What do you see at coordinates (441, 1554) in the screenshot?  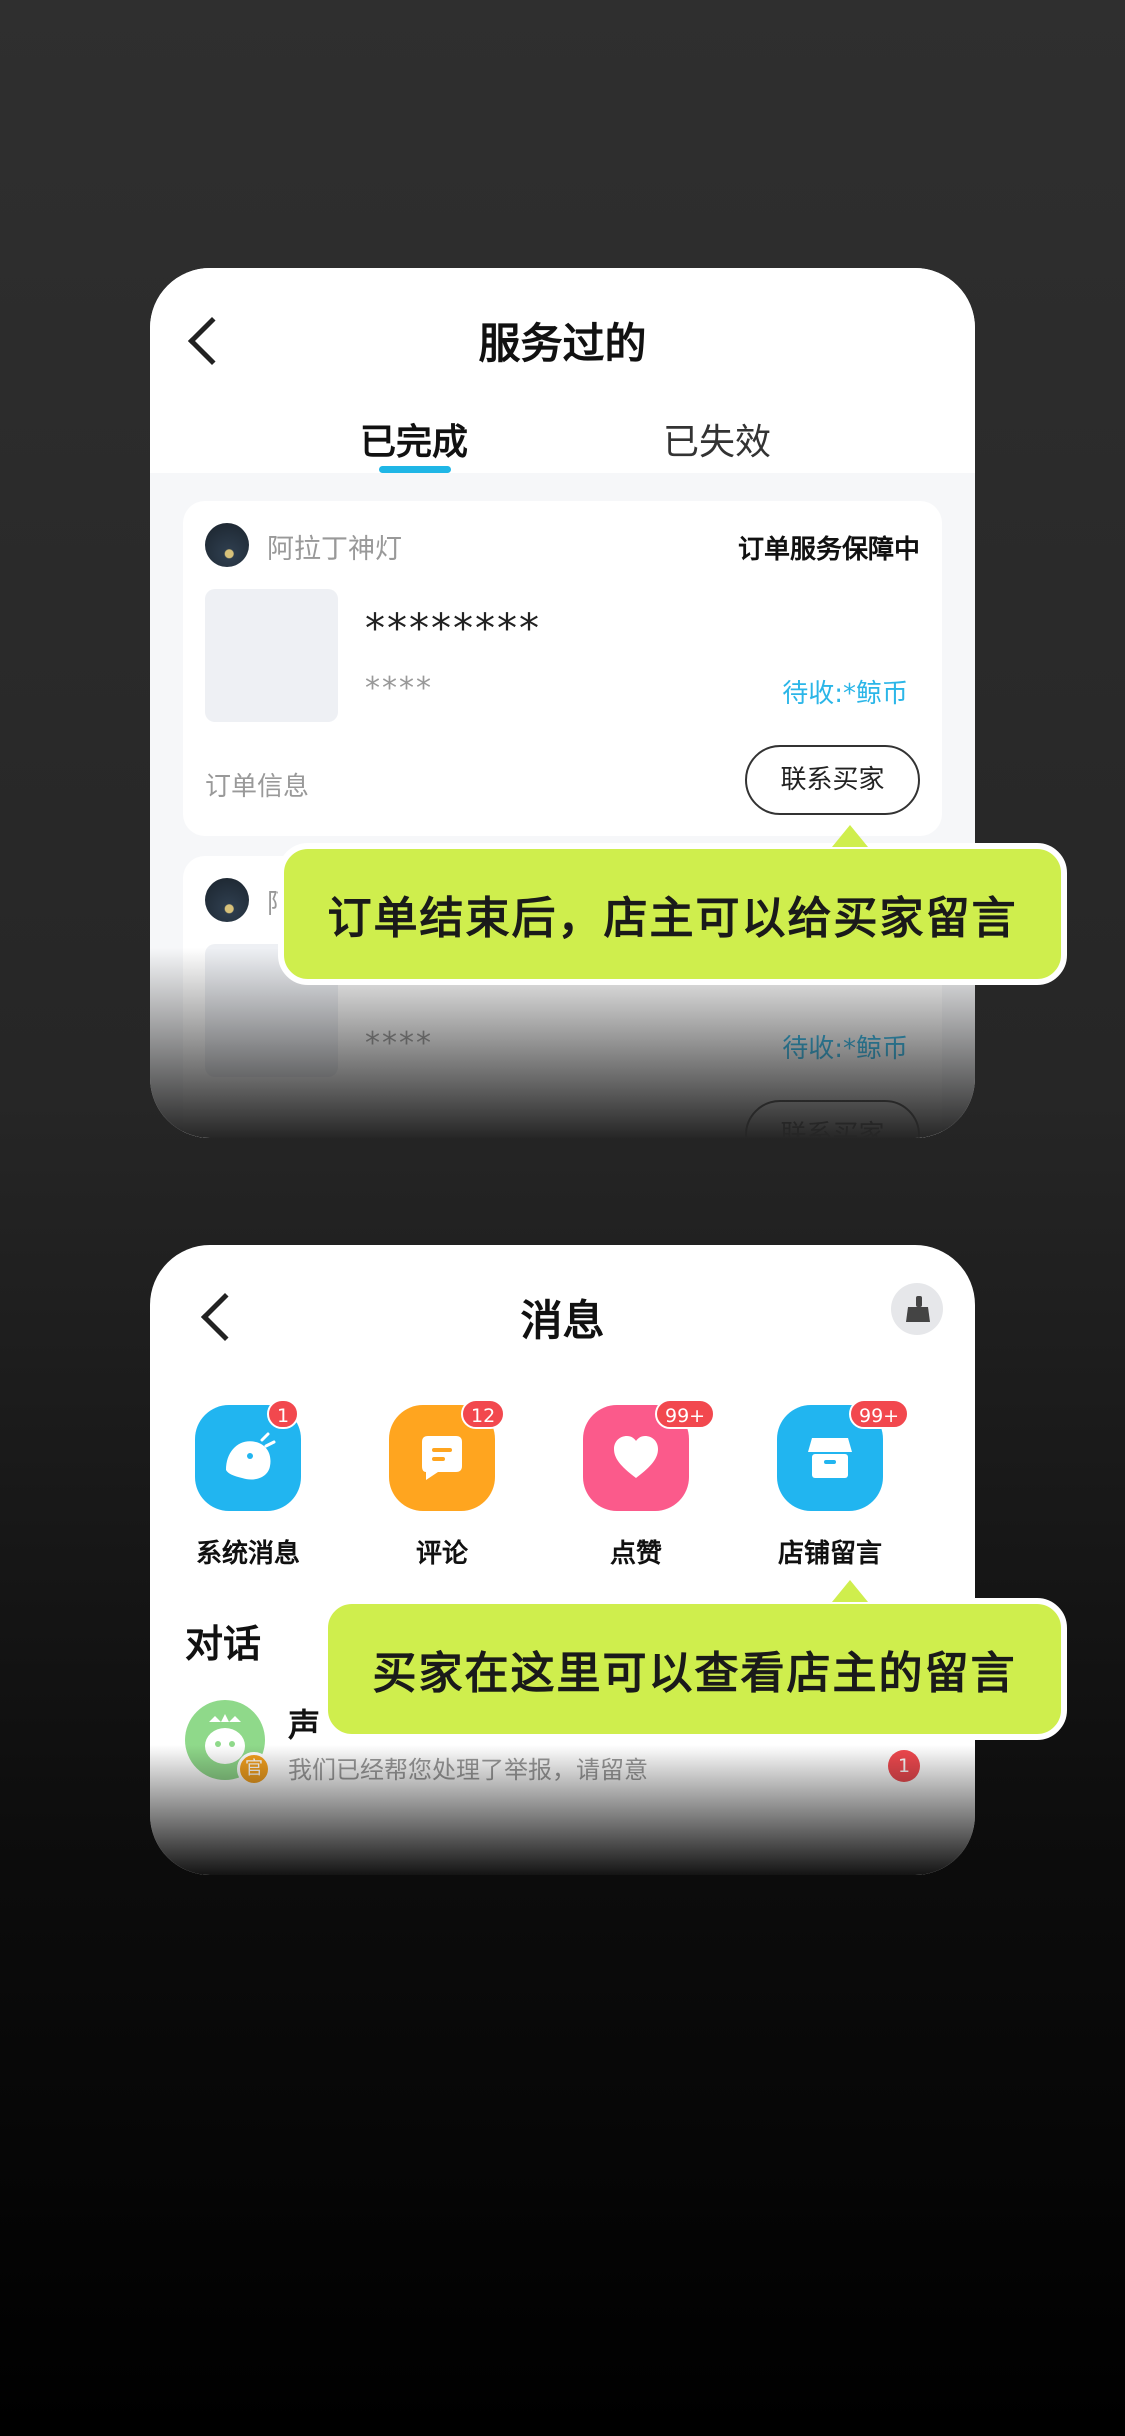 I see `category-label: 评论` at bounding box center [441, 1554].